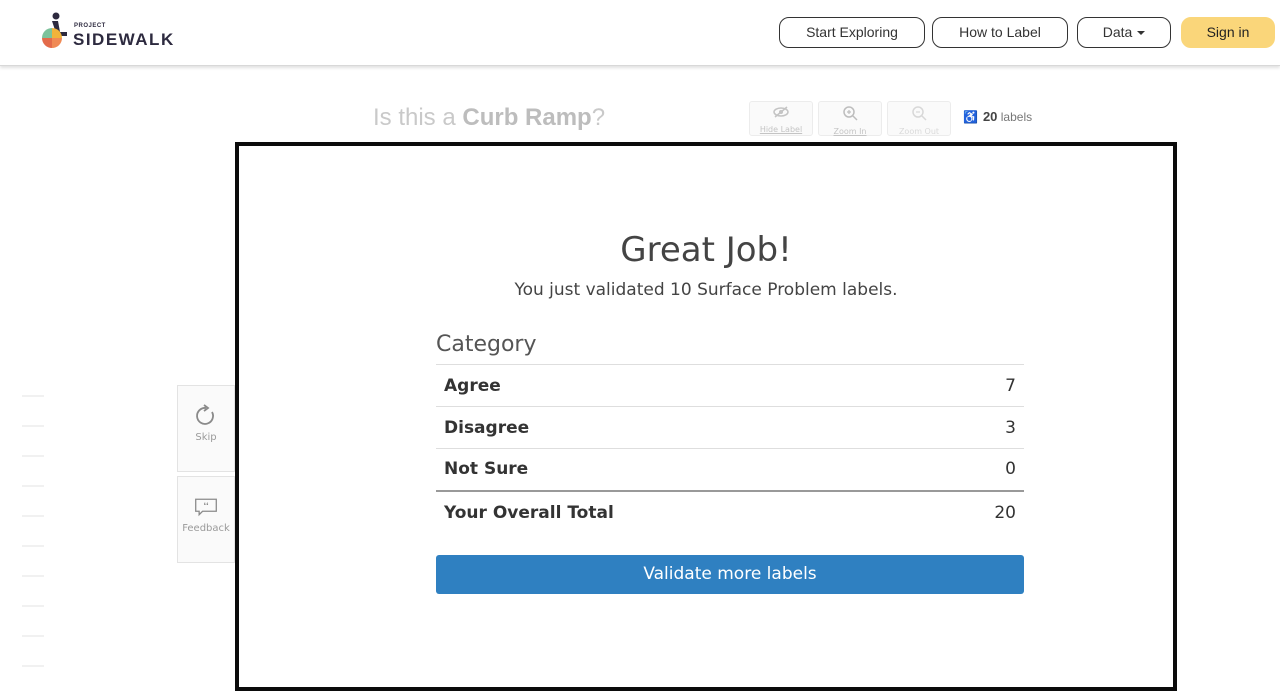 The width and height of the screenshot is (1280, 696). What do you see at coordinates (486, 344) in the screenshot?
I see `category-header: Category` at bounding box center [486, 344].